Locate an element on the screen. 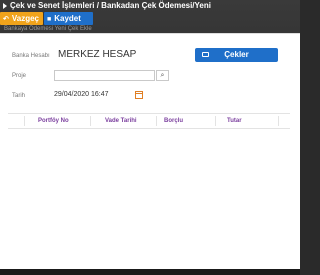  save-button: ■ Kaydet is located at coordinates (68, 18).